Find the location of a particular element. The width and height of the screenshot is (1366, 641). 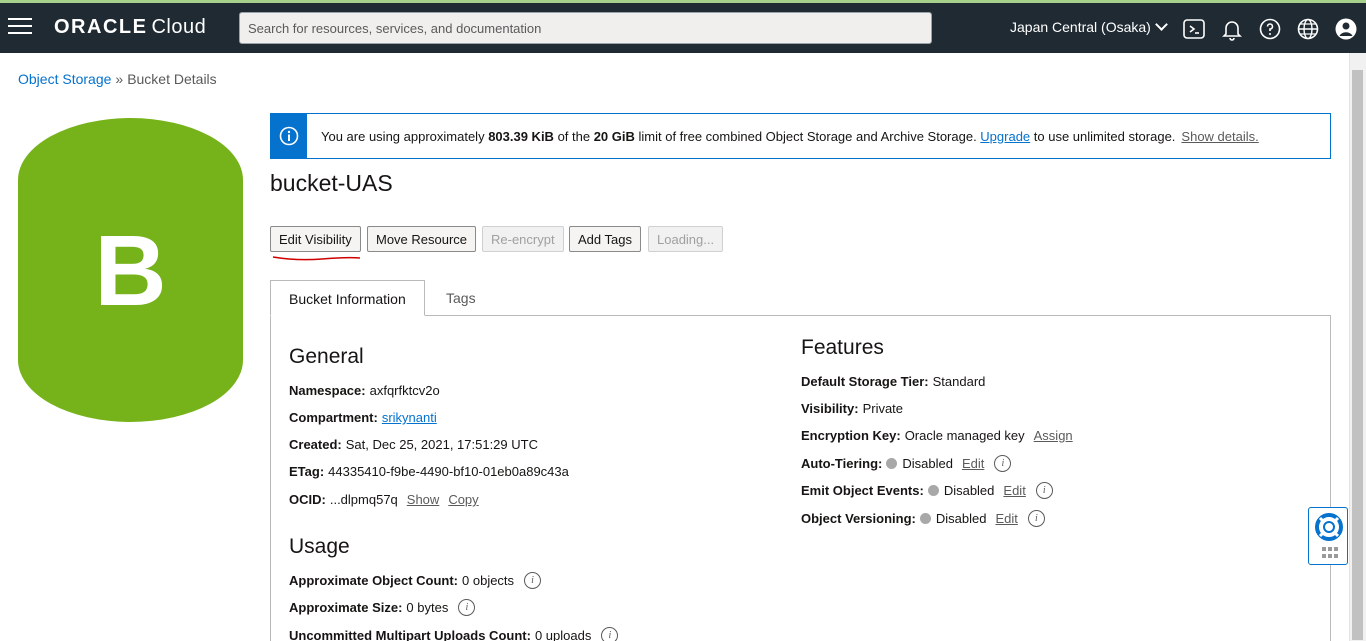

move-resource-button: Move Resource is located at coordinates (422, 239).